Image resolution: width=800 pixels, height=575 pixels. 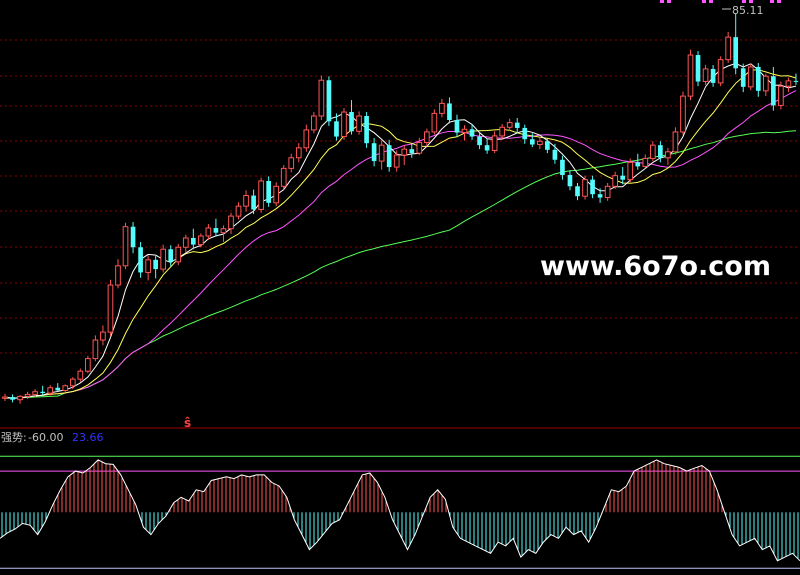 I want to click on high-price-label: 85.11, so click(x=748, y=10).